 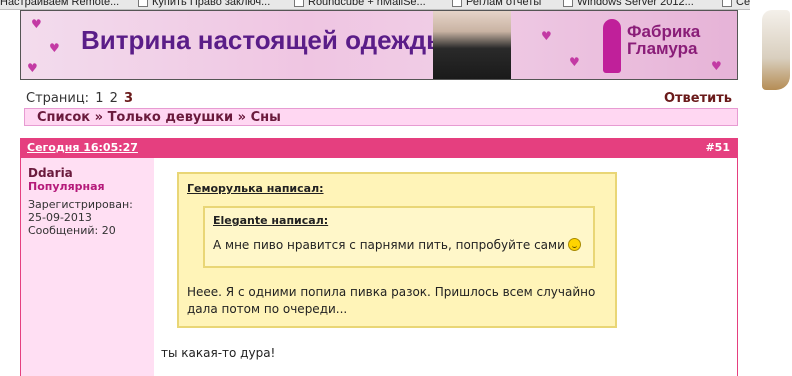 I want to click on post-header: Сегодня 16:05:27 #51, so click(x=379, y=148).